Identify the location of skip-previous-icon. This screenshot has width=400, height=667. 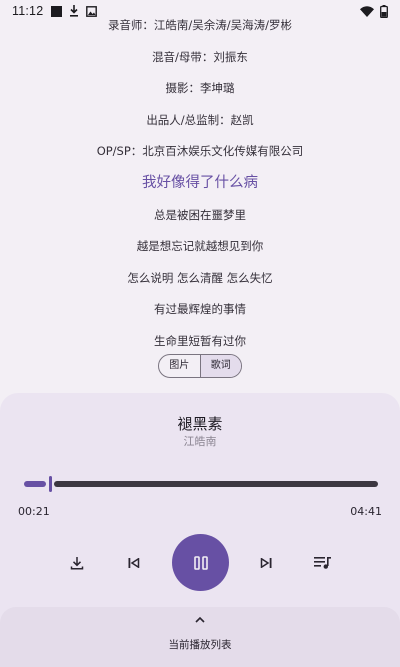
(134, 563).